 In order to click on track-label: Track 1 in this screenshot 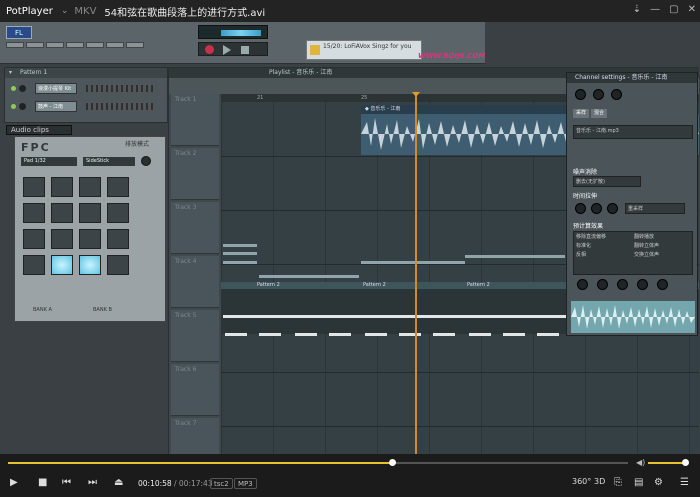, I will do `click(195, 120)`.